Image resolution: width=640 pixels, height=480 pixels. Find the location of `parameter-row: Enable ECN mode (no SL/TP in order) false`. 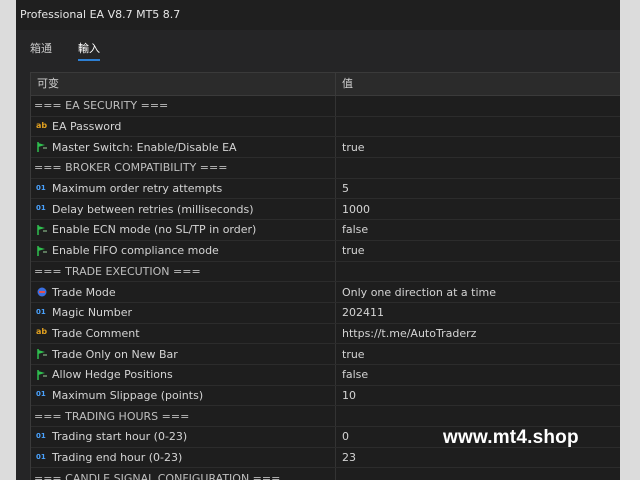

parameter-row: Enable ECN mode (no SL/TP in order) false is located at coordinates (325, 230).